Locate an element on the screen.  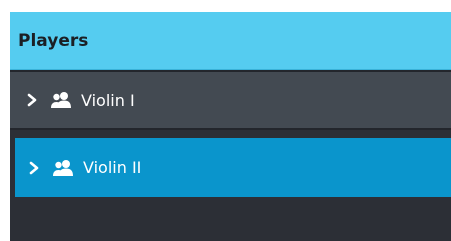
panel-title: Players is located at coordinates (53, 40).